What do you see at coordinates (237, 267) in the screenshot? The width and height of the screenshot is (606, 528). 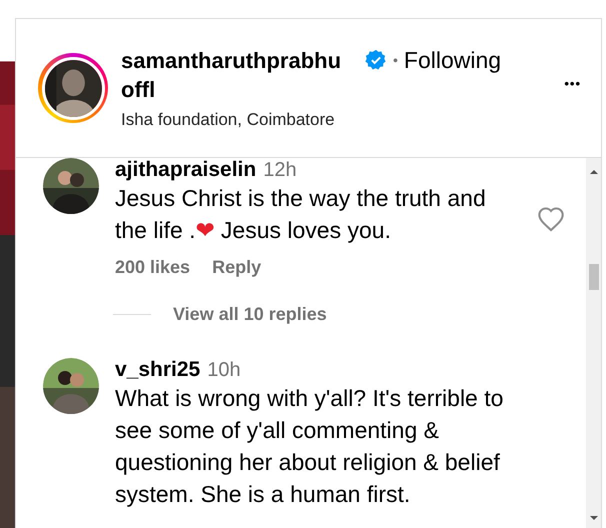 I see `reply-link: Reply` at bounding box center [237, 267].